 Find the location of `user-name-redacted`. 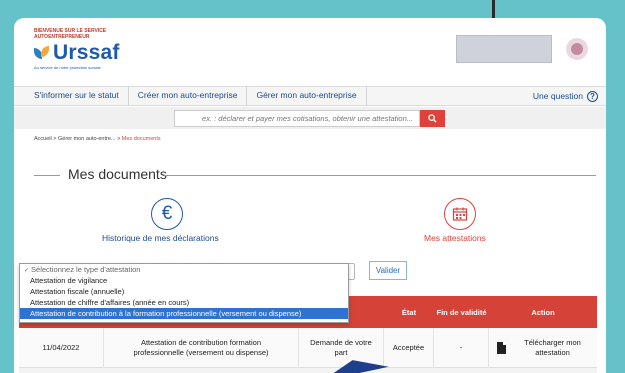

user-name-redacted is located at coordinates (504, 49).